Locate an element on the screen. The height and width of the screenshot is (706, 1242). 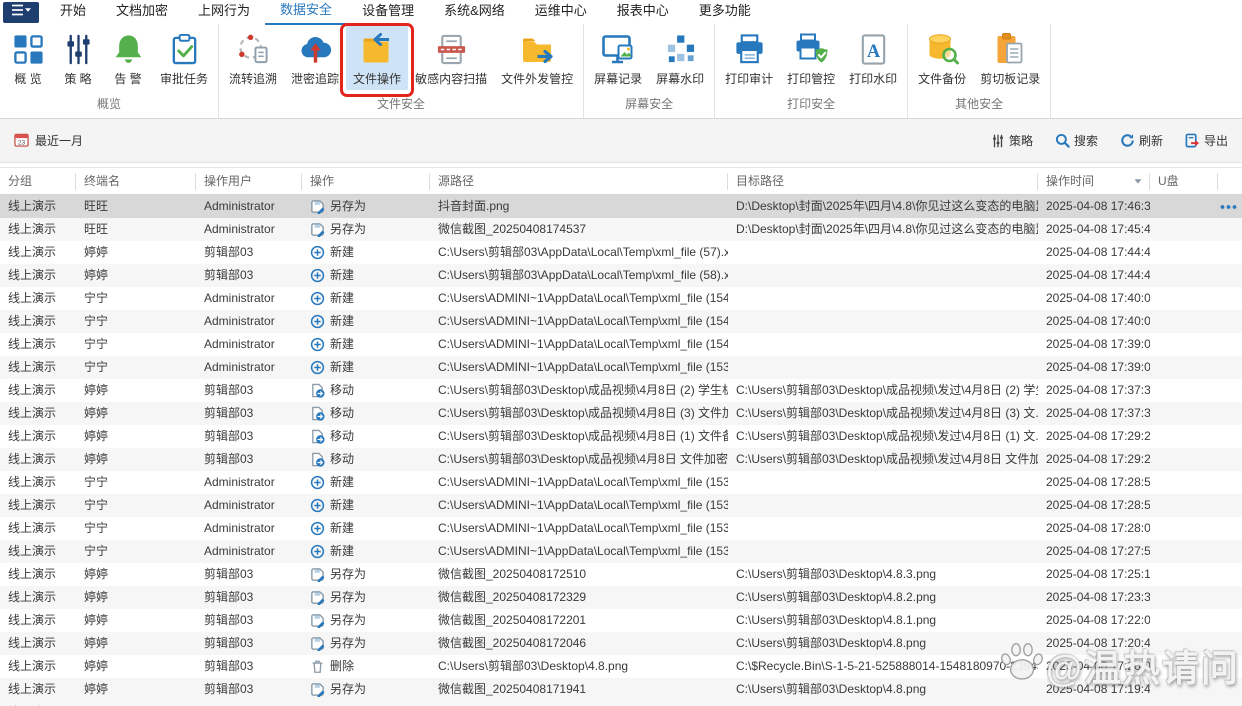
cell-terminal: 婷婷 is located at coordinates (96, 436).